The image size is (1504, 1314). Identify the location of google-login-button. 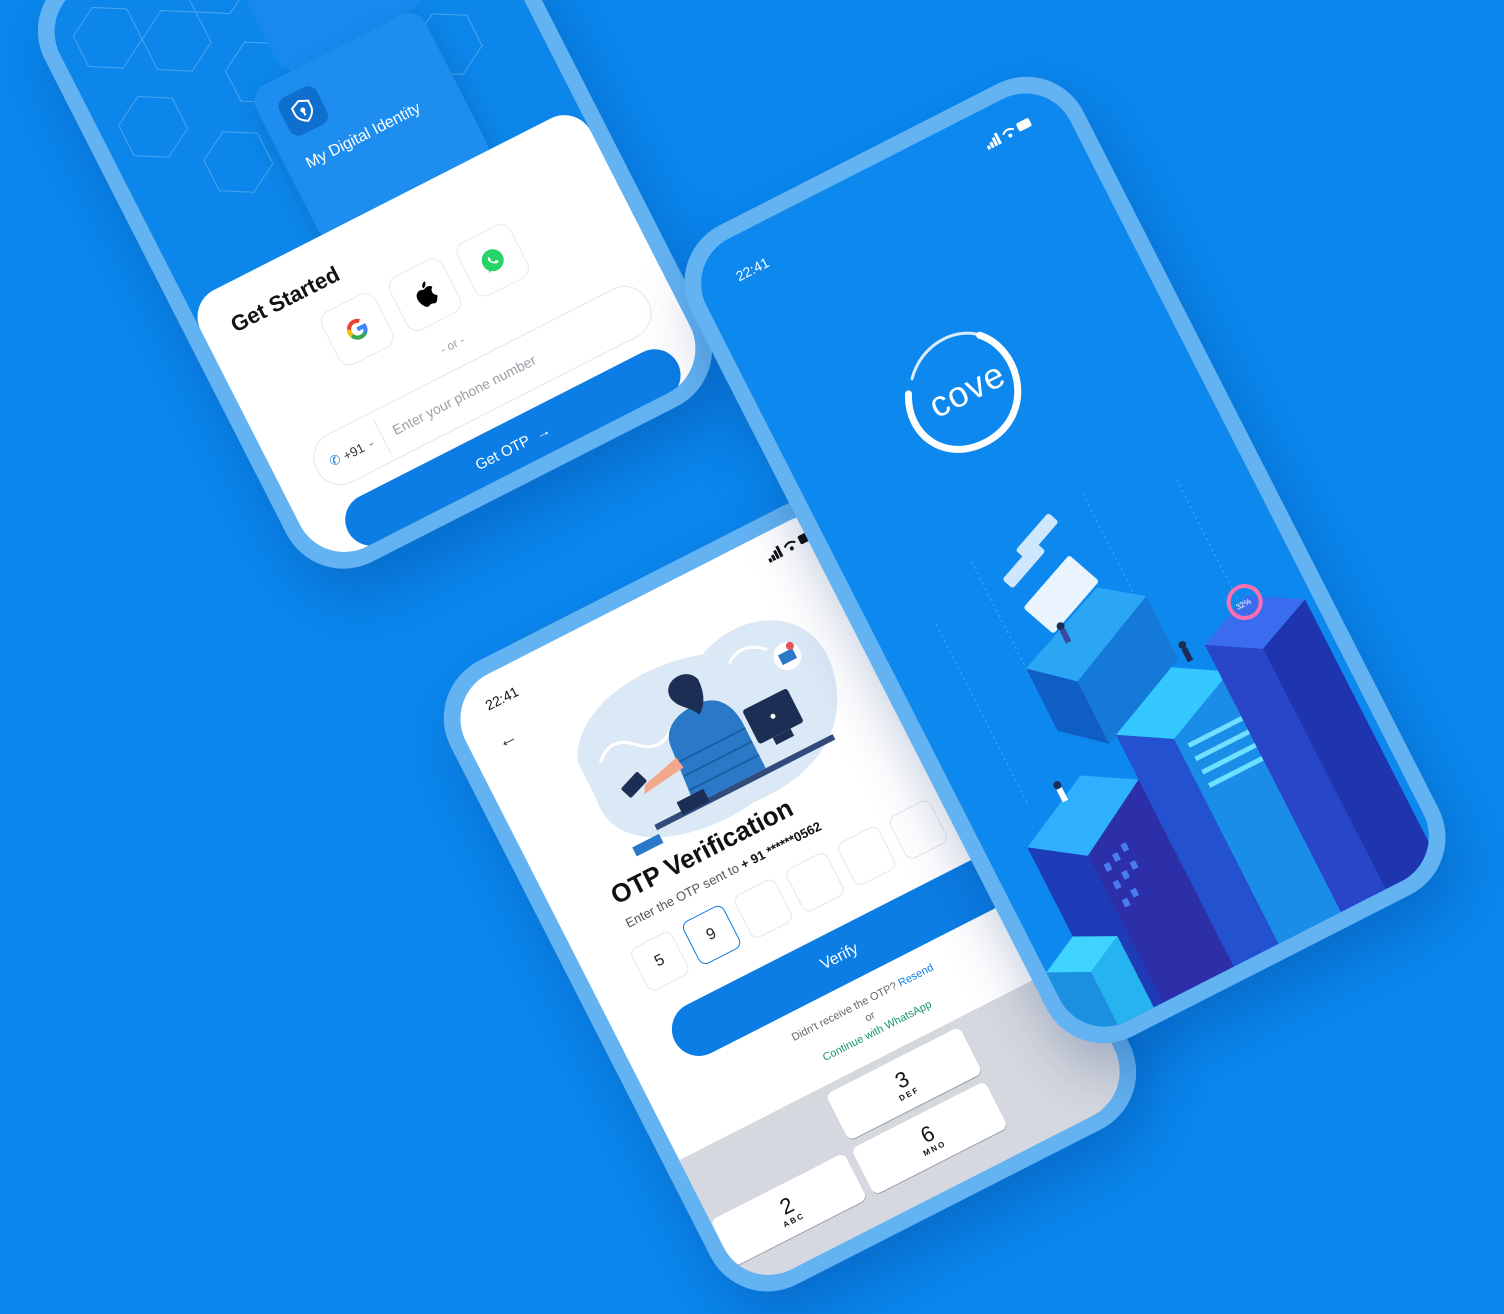
(357, 329).